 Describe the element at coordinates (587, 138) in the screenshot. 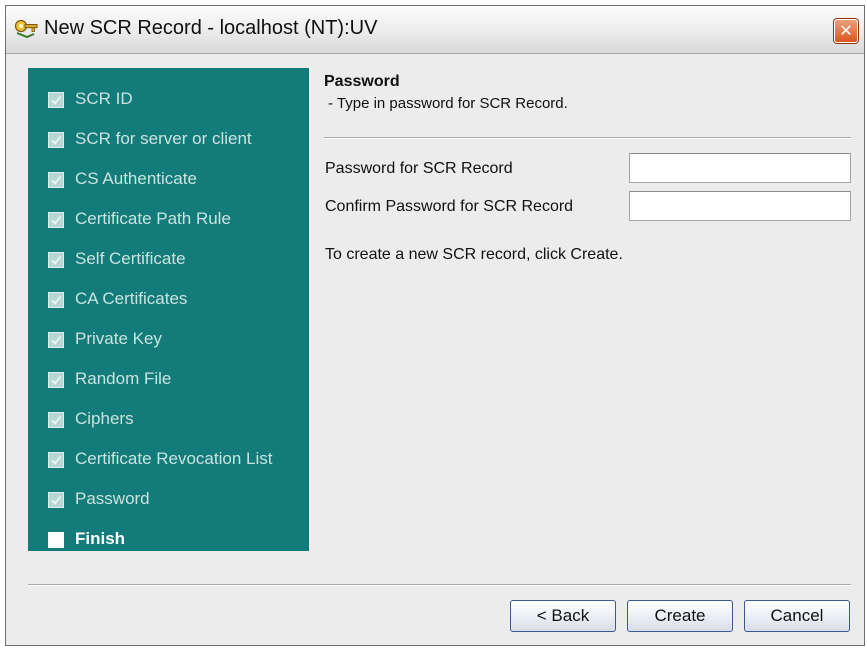

I see `divider` at that location.